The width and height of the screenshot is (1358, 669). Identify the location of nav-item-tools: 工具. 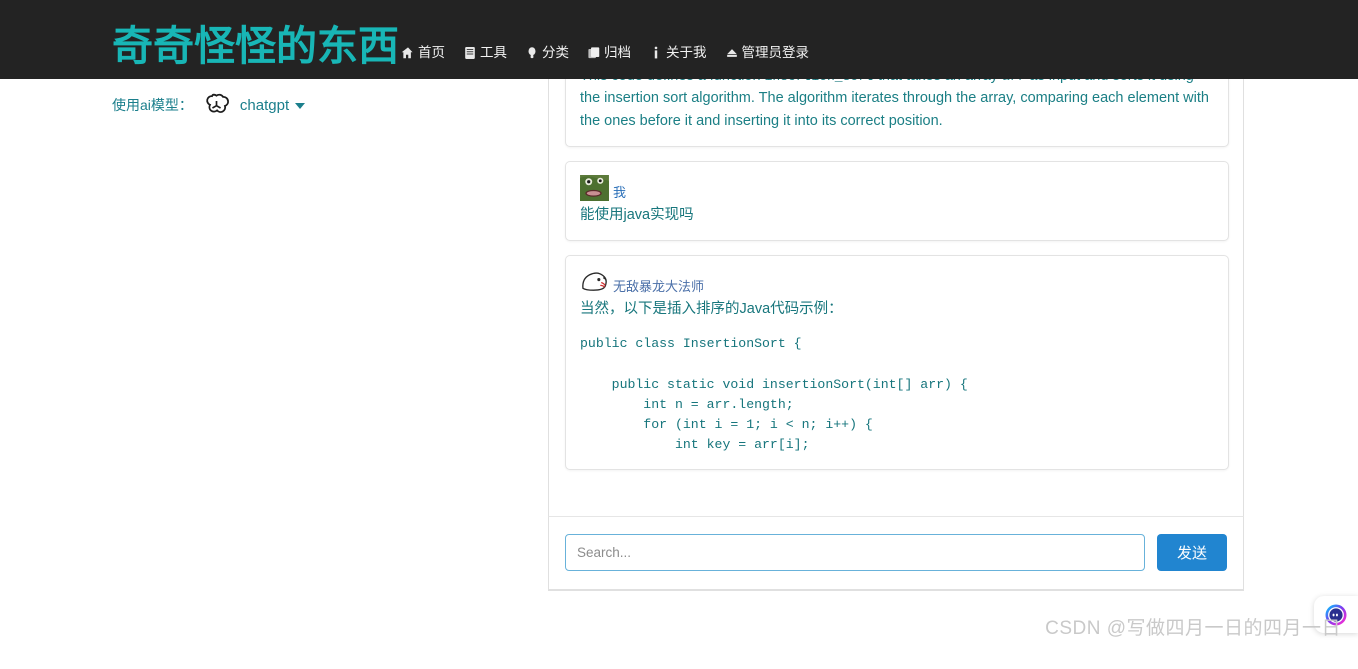
(489, 53).